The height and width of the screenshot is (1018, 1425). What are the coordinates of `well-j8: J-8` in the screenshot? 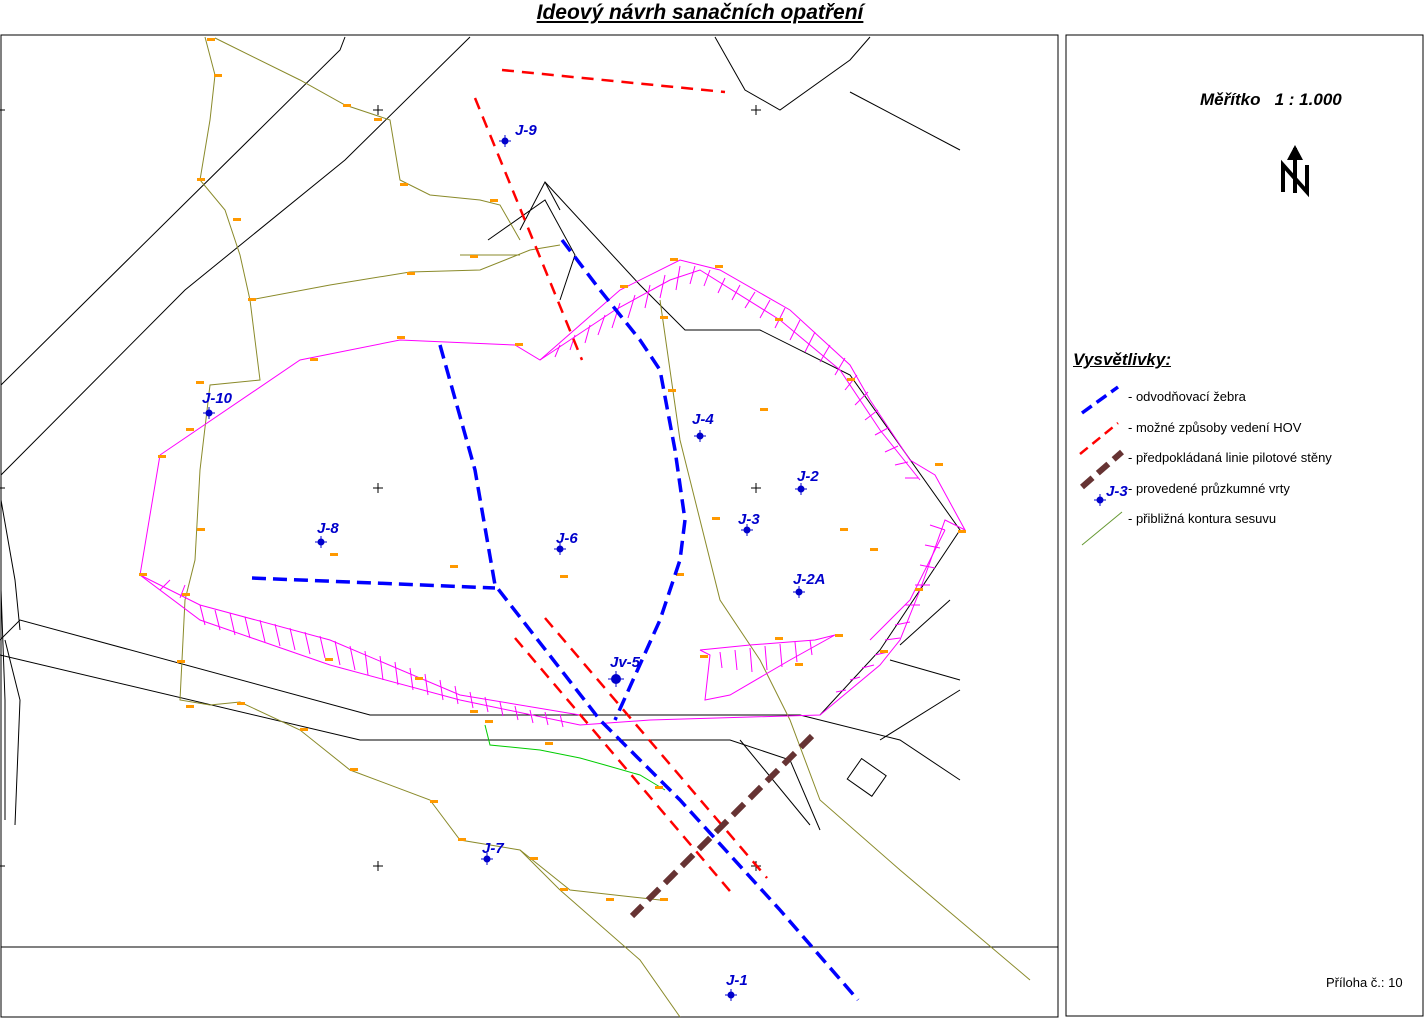 It's located at (327, 534).